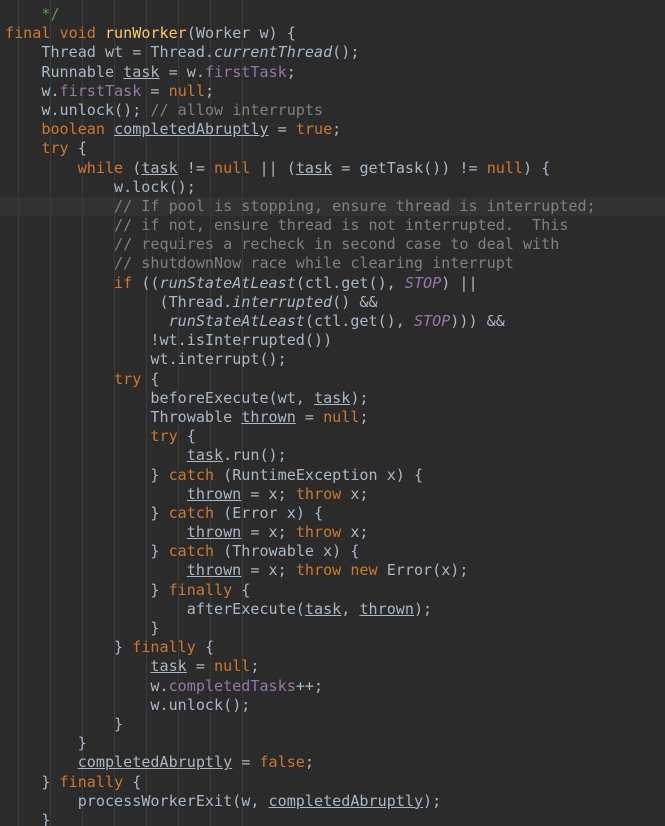 The height and width of the screenshot is (826, 665). What do you see at coordinates (196, 167) in the screenshot?
I see `code-token: !=` at bounding box center [196, 167].